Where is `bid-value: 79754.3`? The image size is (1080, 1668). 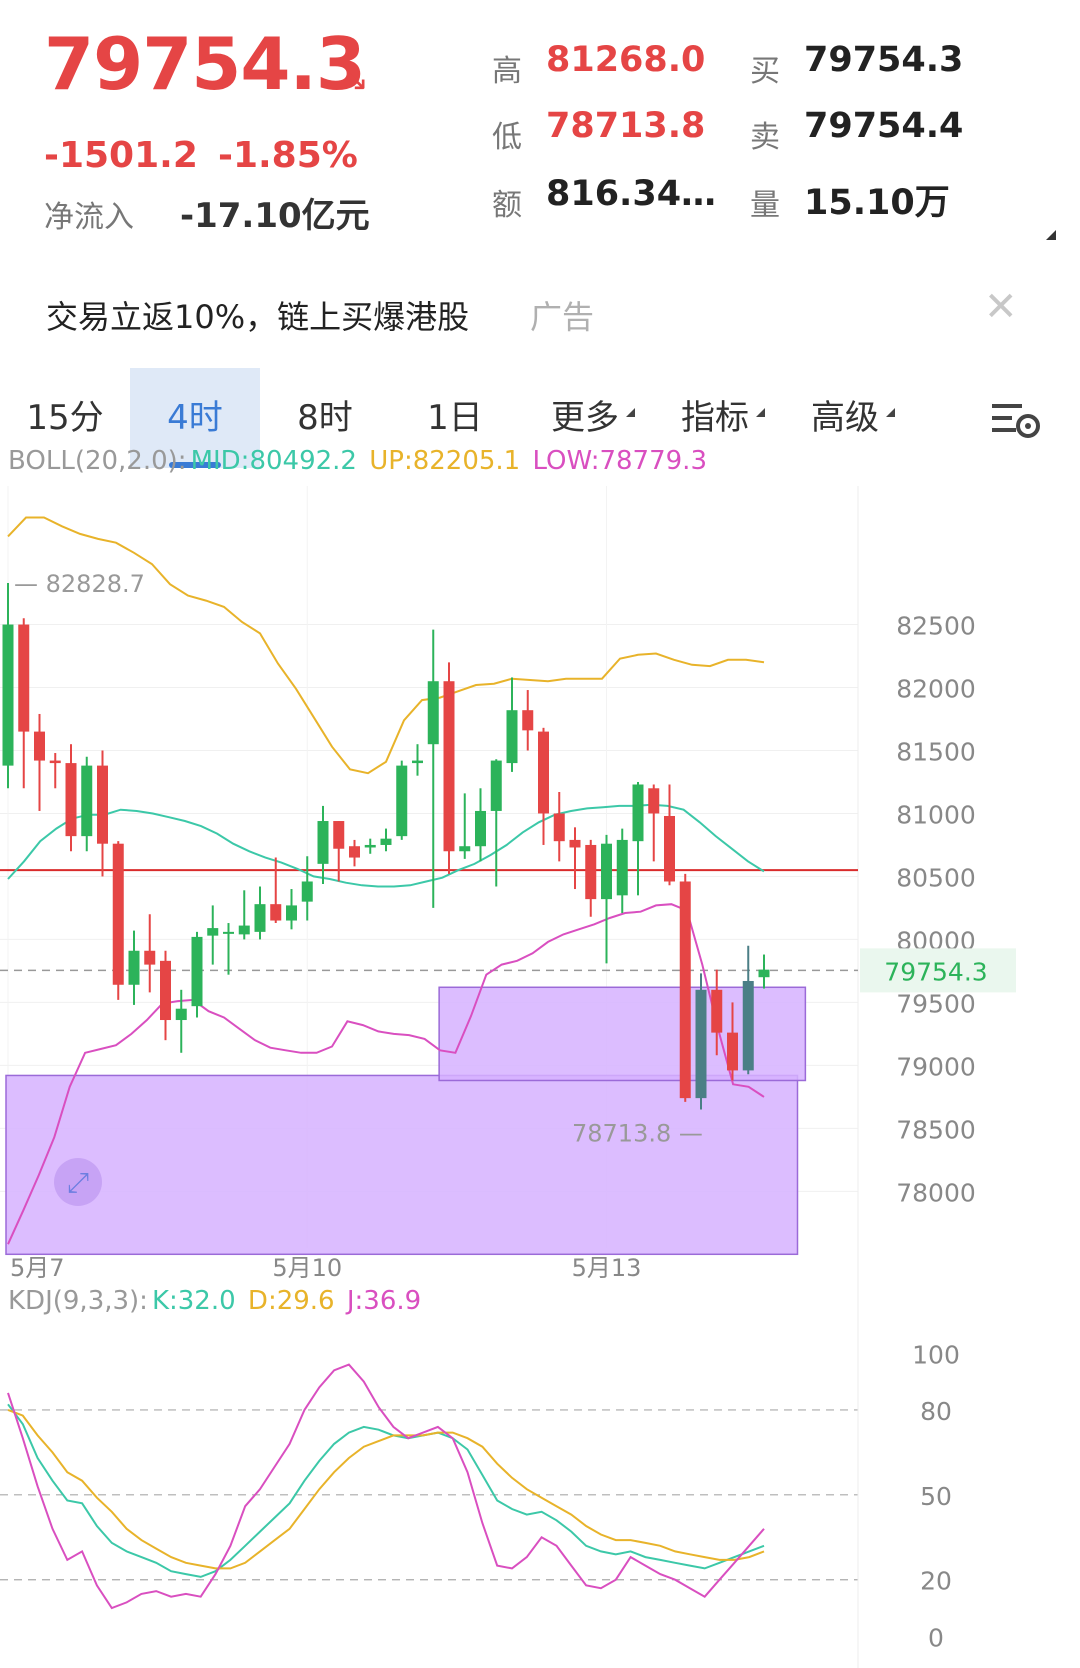 bid-value: 79754.3 is located at coordinates (884, 60).